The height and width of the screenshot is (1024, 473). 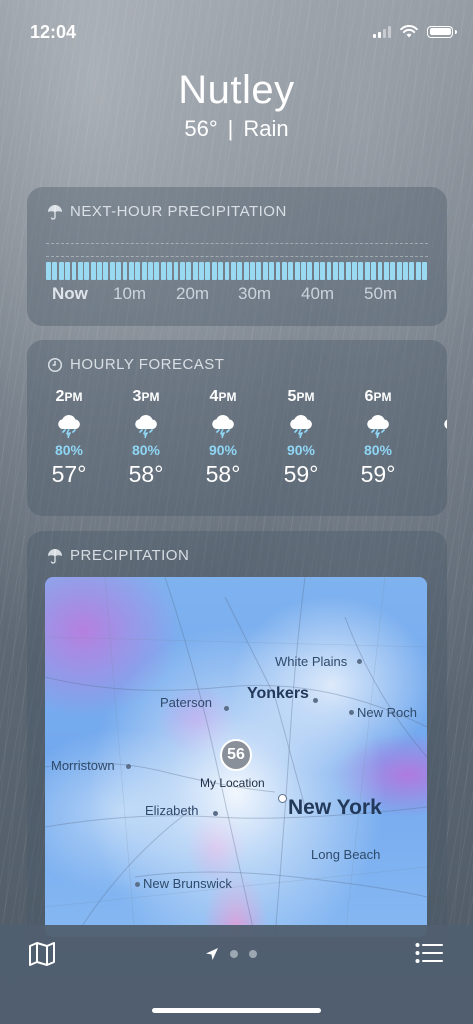 What do you see at coordinates (236, 129) in the screenshot?
I see `current-conditions: 56° | Rain` at bounding box center [236, 129].